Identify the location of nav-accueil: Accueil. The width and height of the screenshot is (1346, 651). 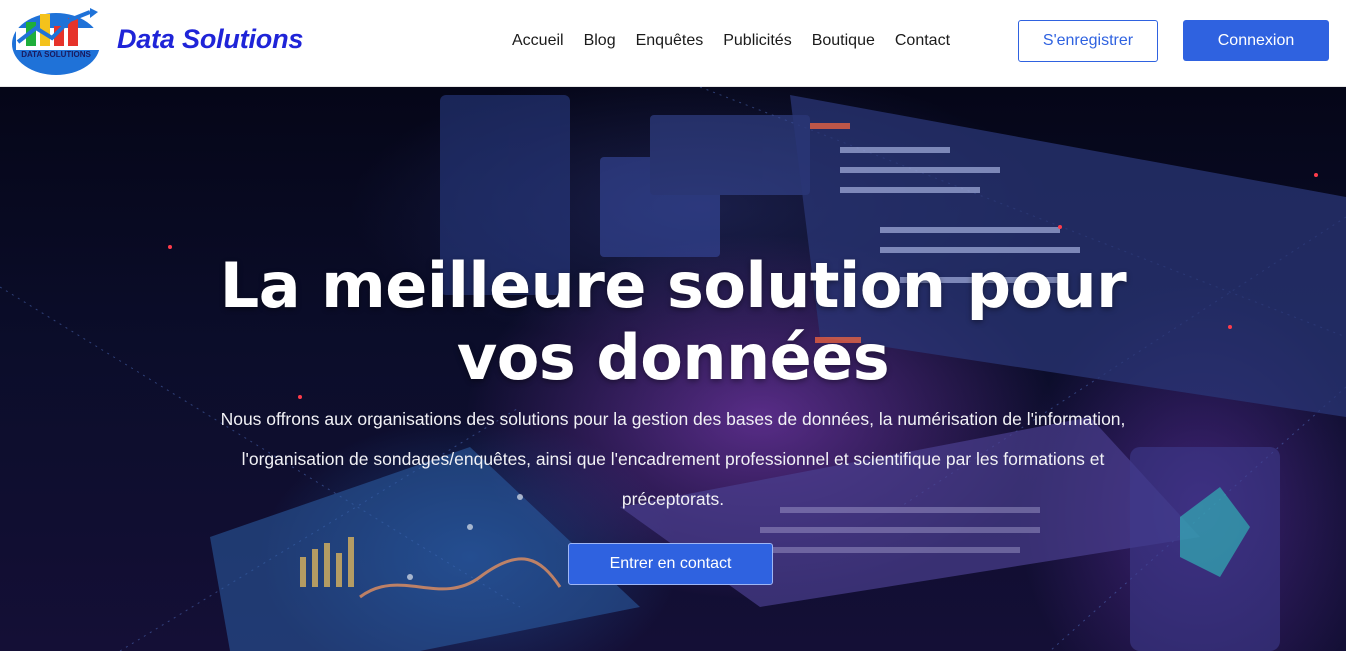
(538, 41).